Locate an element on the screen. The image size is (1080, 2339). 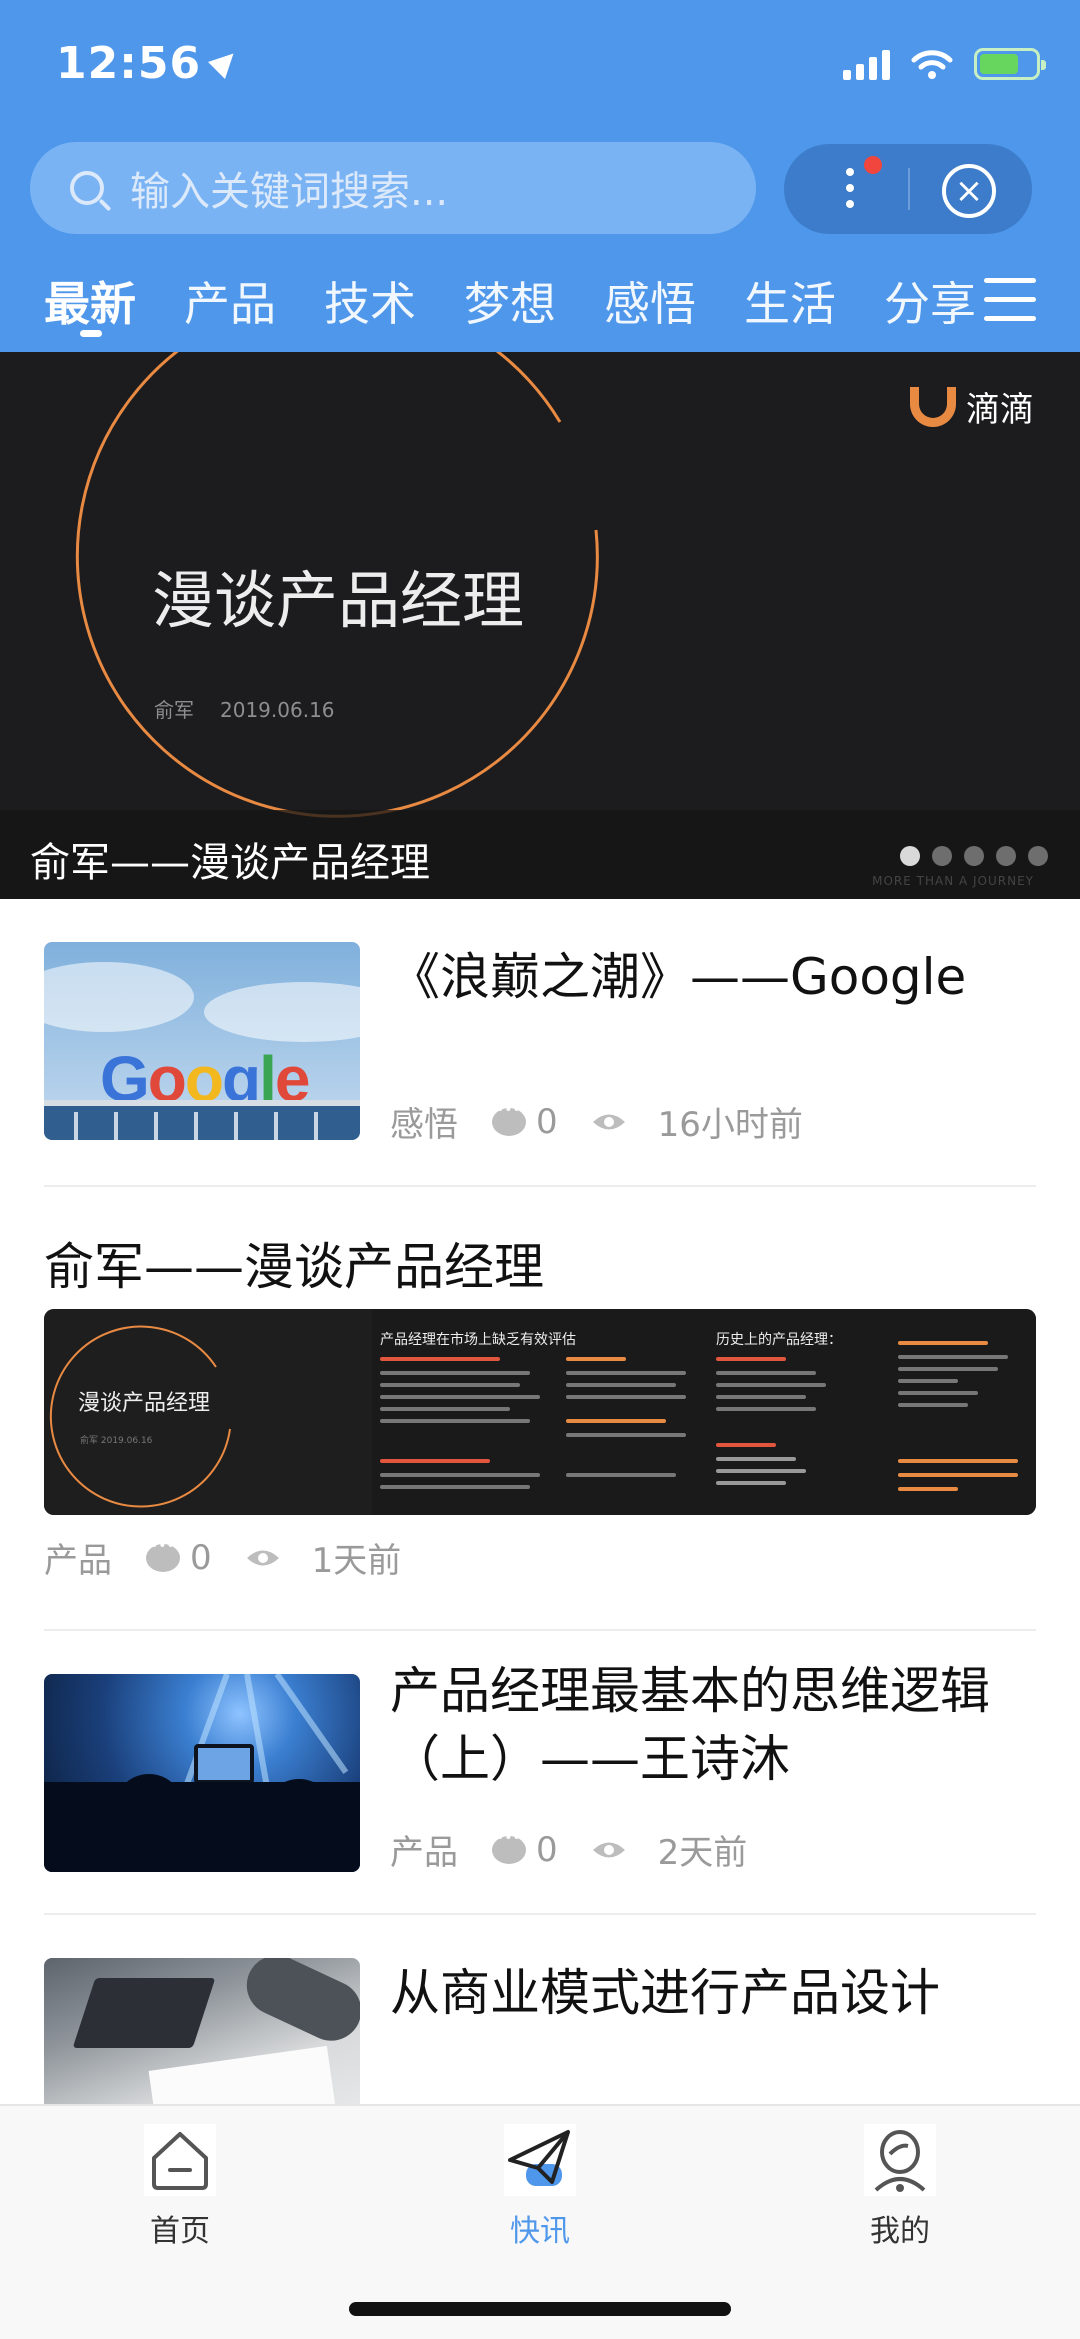
home-icon is located at coordinates (180, 2160).